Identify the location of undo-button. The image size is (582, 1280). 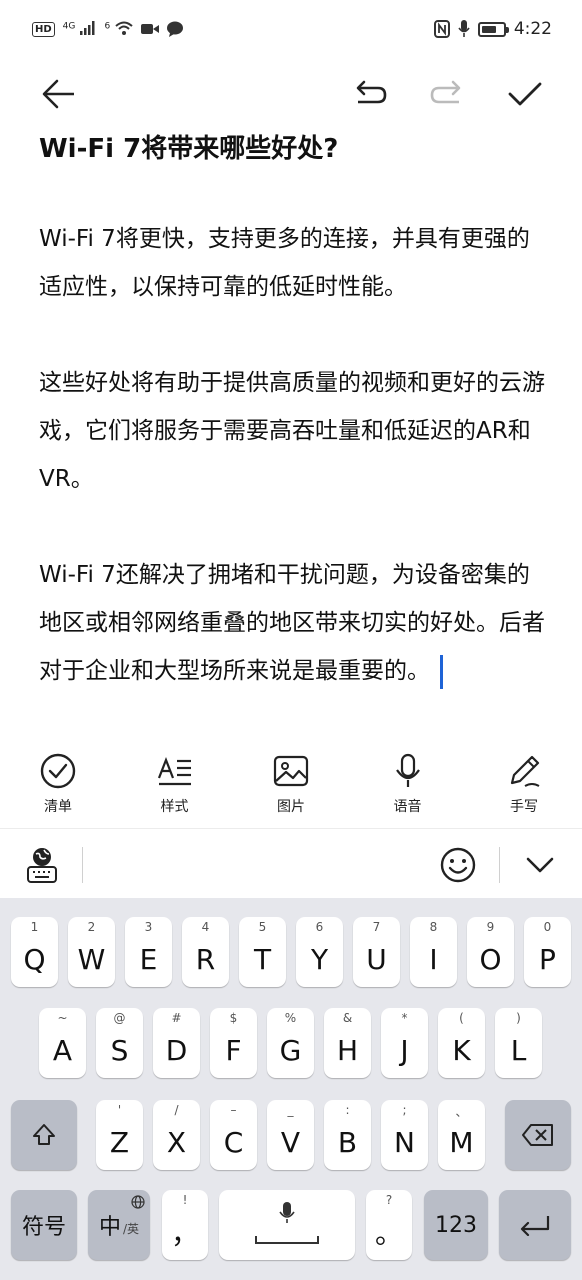
(370, 94).